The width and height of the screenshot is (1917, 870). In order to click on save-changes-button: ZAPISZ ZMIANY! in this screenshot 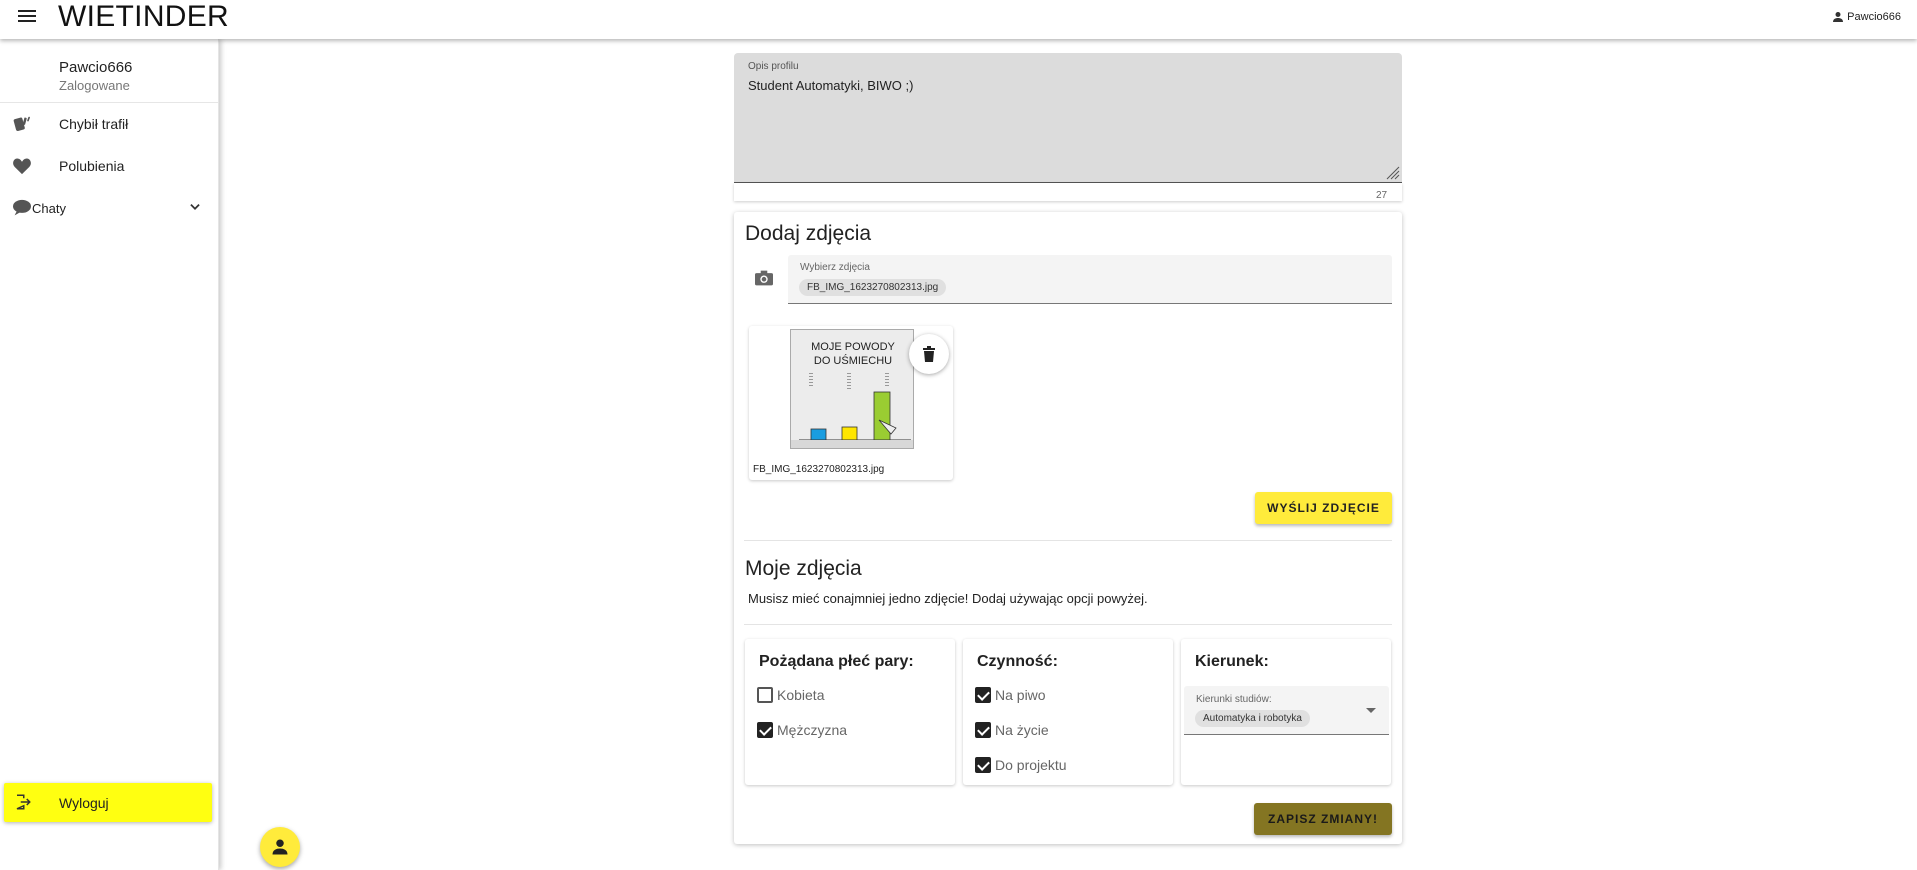, I will do `click(1323, 819)`.